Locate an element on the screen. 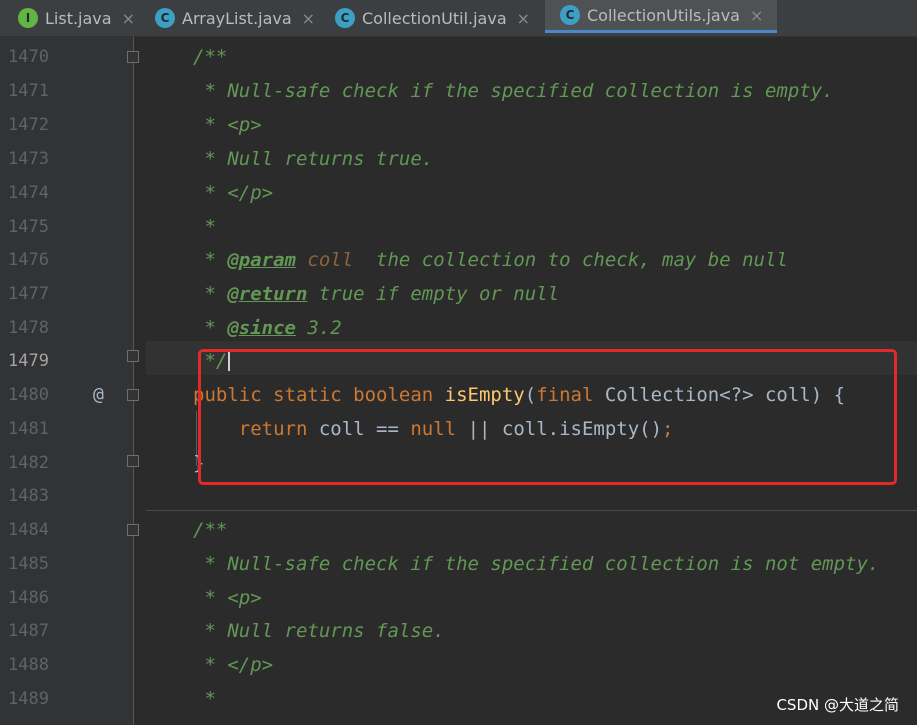 This screenshot has width=917, height=725. line-number: 1471 is located at coordinates (28, 91).